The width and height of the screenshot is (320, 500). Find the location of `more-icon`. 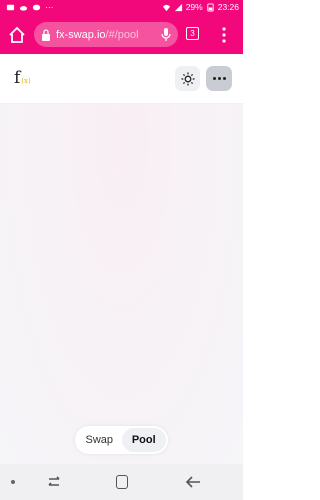

more-icon is located at coordinates (219, 78).